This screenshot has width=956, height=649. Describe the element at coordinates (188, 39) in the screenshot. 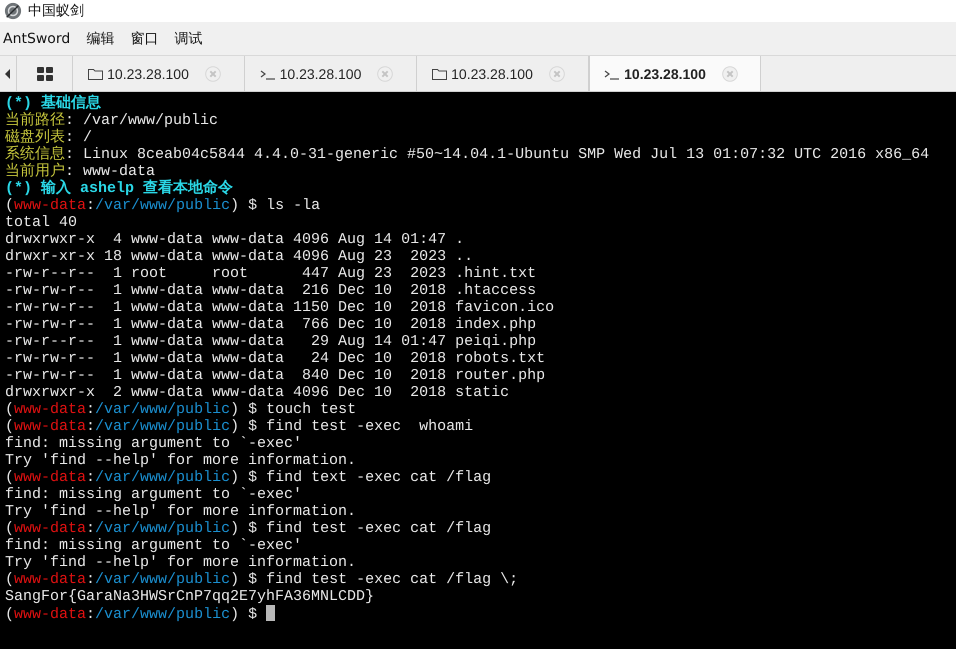

I see `menu-item: 调试` at that location.